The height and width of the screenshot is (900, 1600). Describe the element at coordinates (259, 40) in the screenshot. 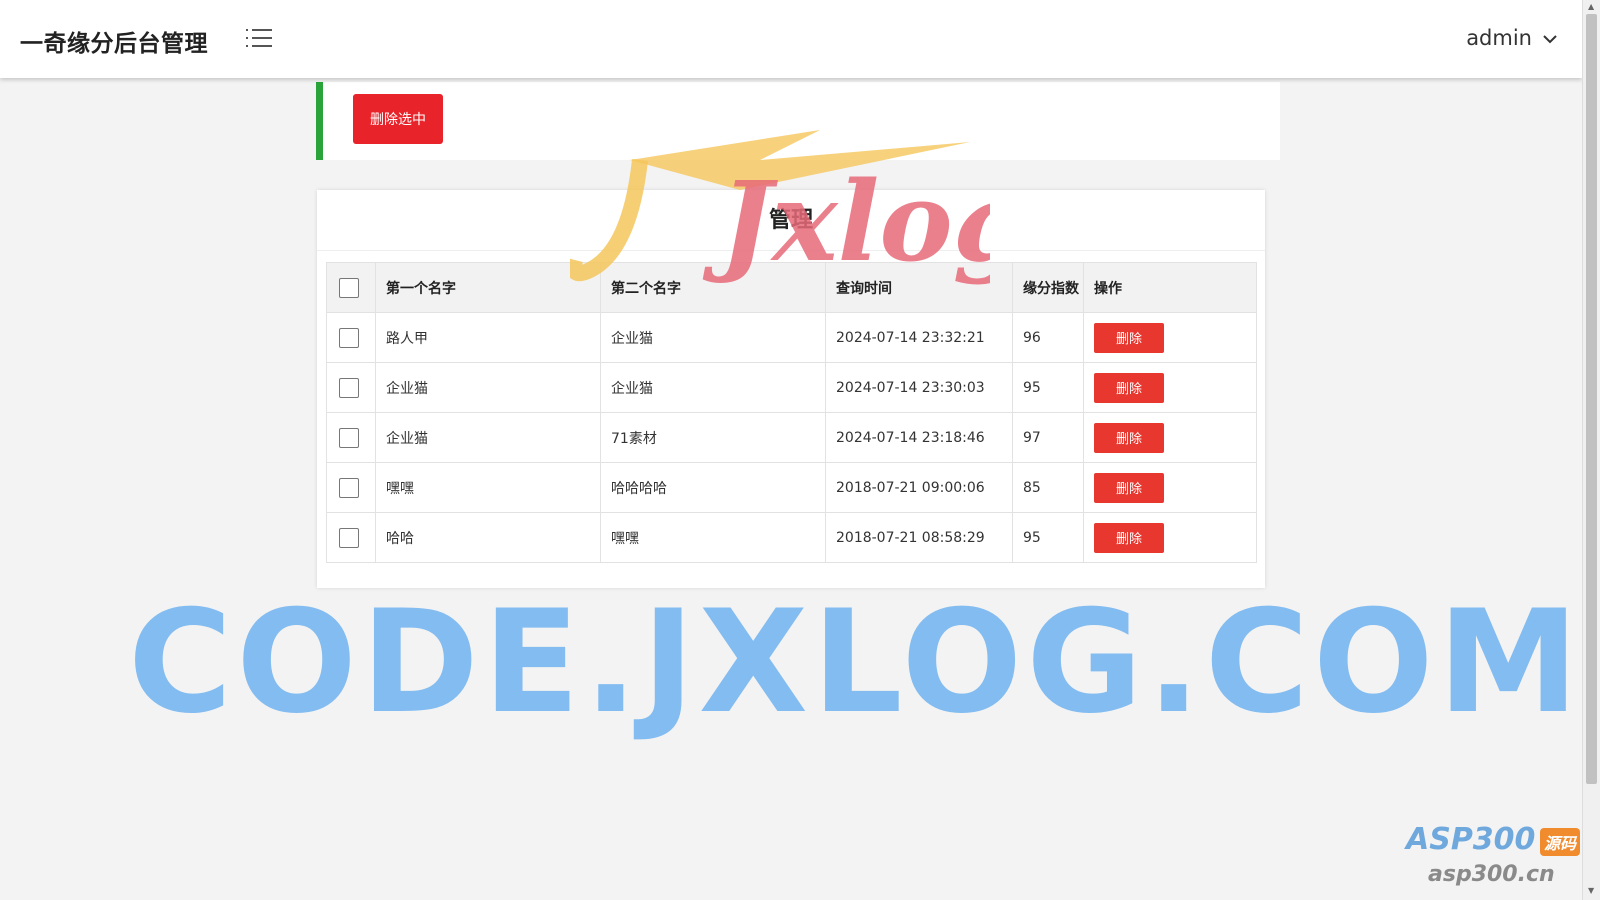

I see `list-menu-icon` at that location.